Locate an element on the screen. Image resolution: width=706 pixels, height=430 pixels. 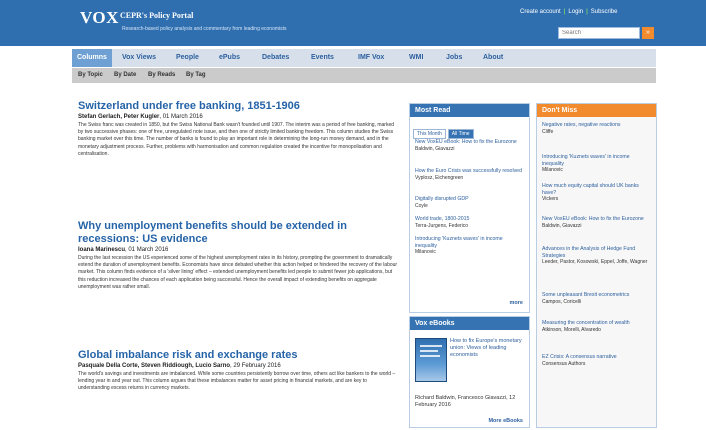
dont-miss-author: Cliffe is located at coordinates (548, 131).